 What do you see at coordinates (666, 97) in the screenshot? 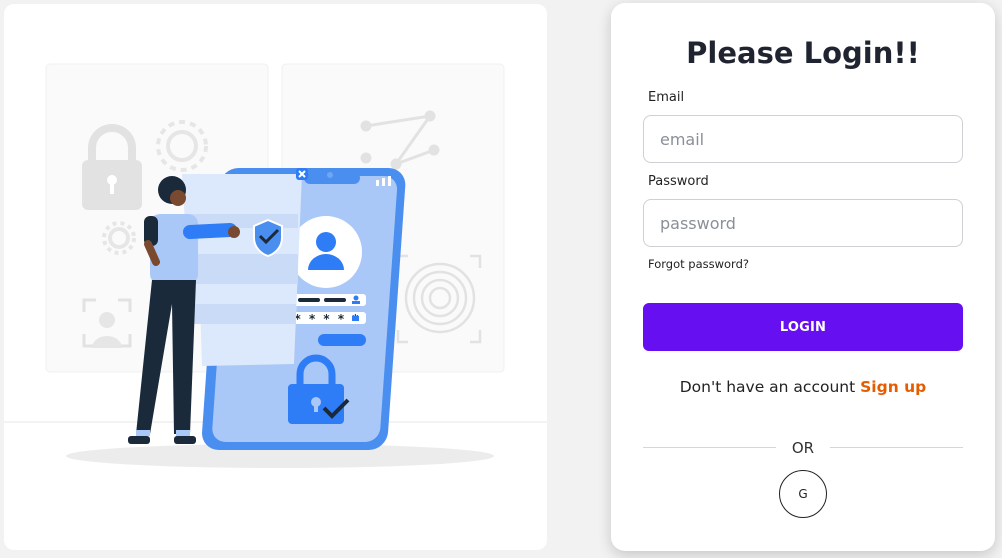
I see `email-label: Email` at bounding box center [666, 97].